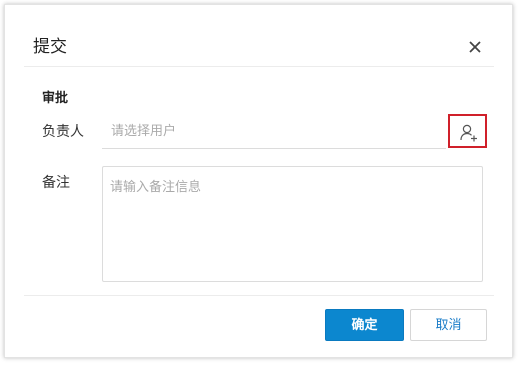 The image size is (519, 365). What do you see at coordinates (63, 132) in the screenshot?
I see `assignee-label: 负责人` at bounding box center [63, 132].